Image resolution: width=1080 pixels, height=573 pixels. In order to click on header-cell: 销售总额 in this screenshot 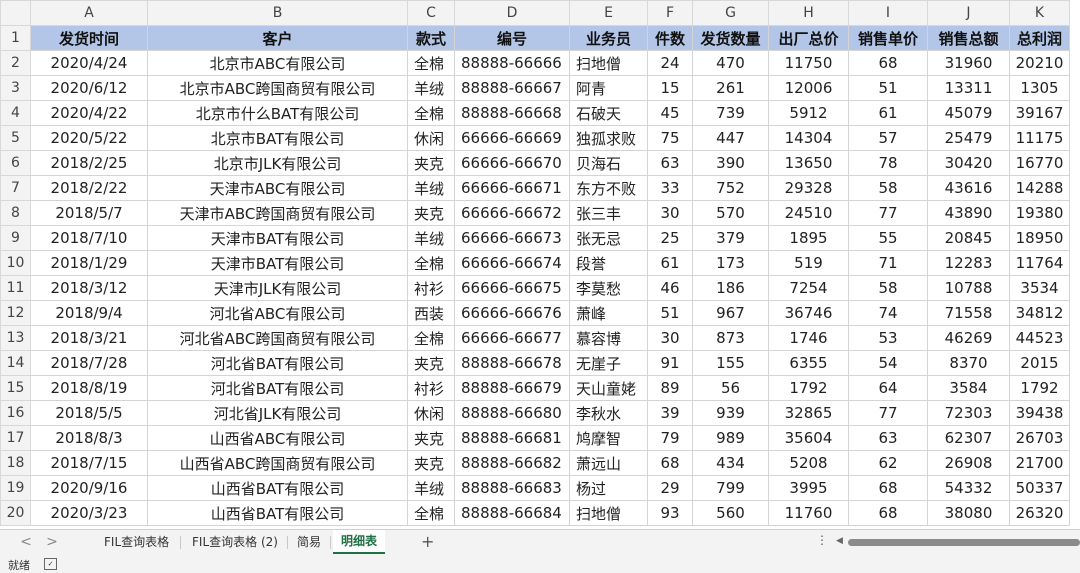, I will do `click(968, 38)`.